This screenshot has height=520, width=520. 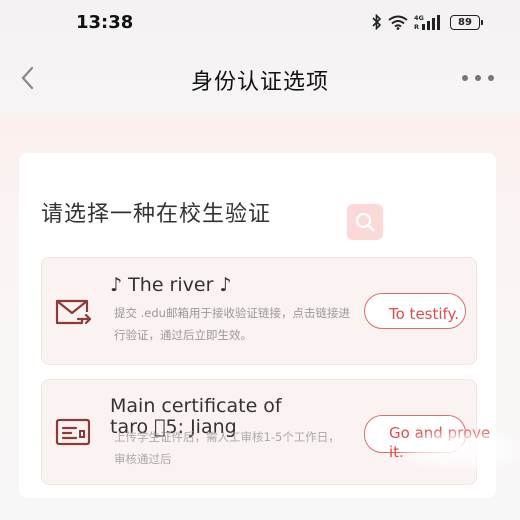 I want to click on svg-text: R, so click(x=416, y=26).